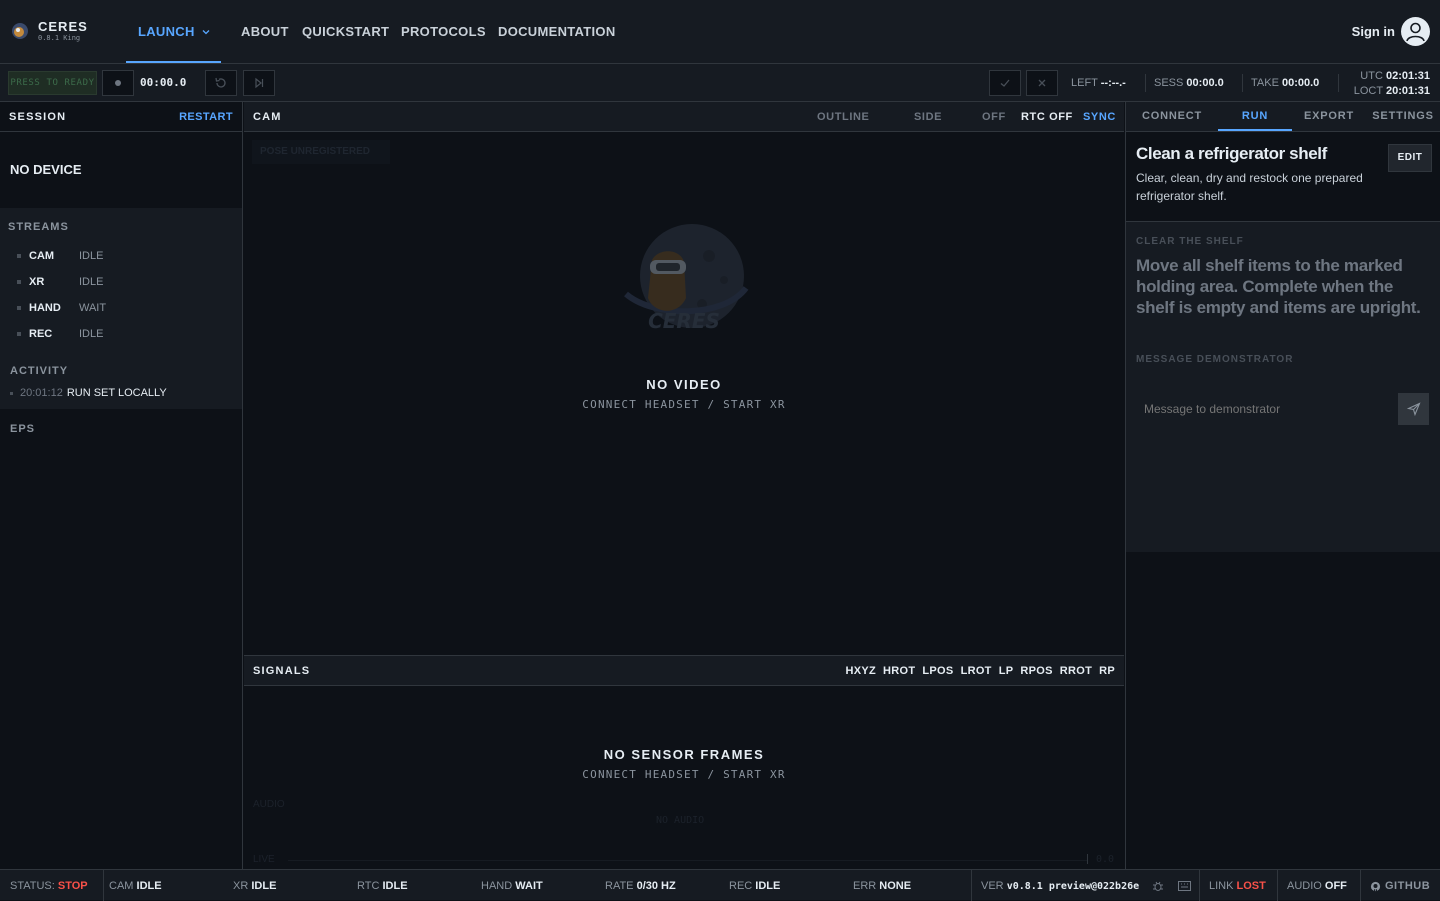 The width and height of the screenshot is (1440, 901). Describe the element at coordinates (1373, 31) in the screenshot. I see `sign-in-link: Sign in` at that location.